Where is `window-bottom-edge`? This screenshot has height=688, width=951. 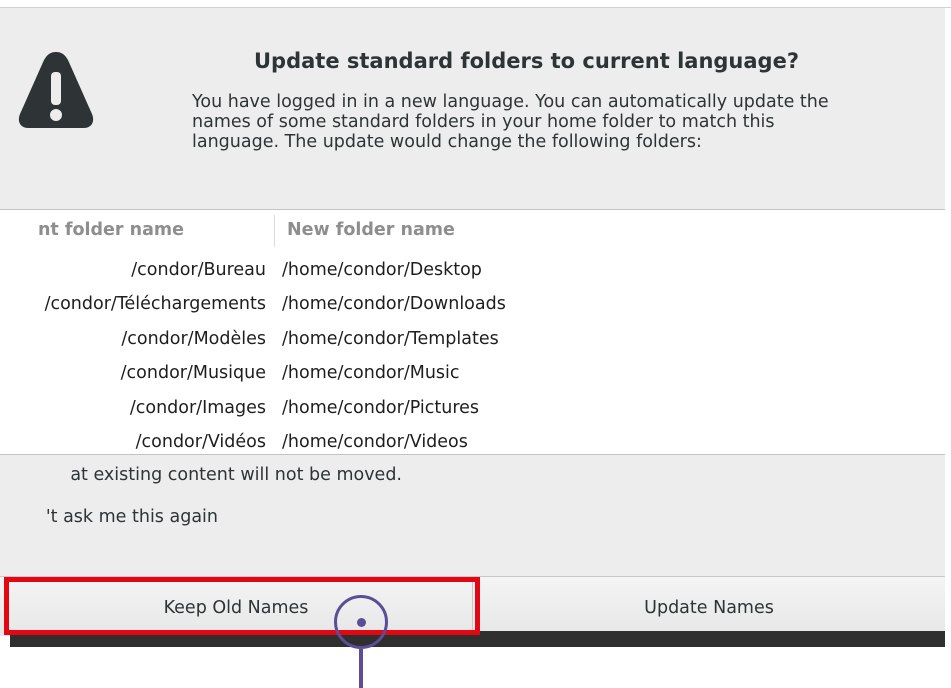 window-bottom-edge is located at coordinates (477, 639).